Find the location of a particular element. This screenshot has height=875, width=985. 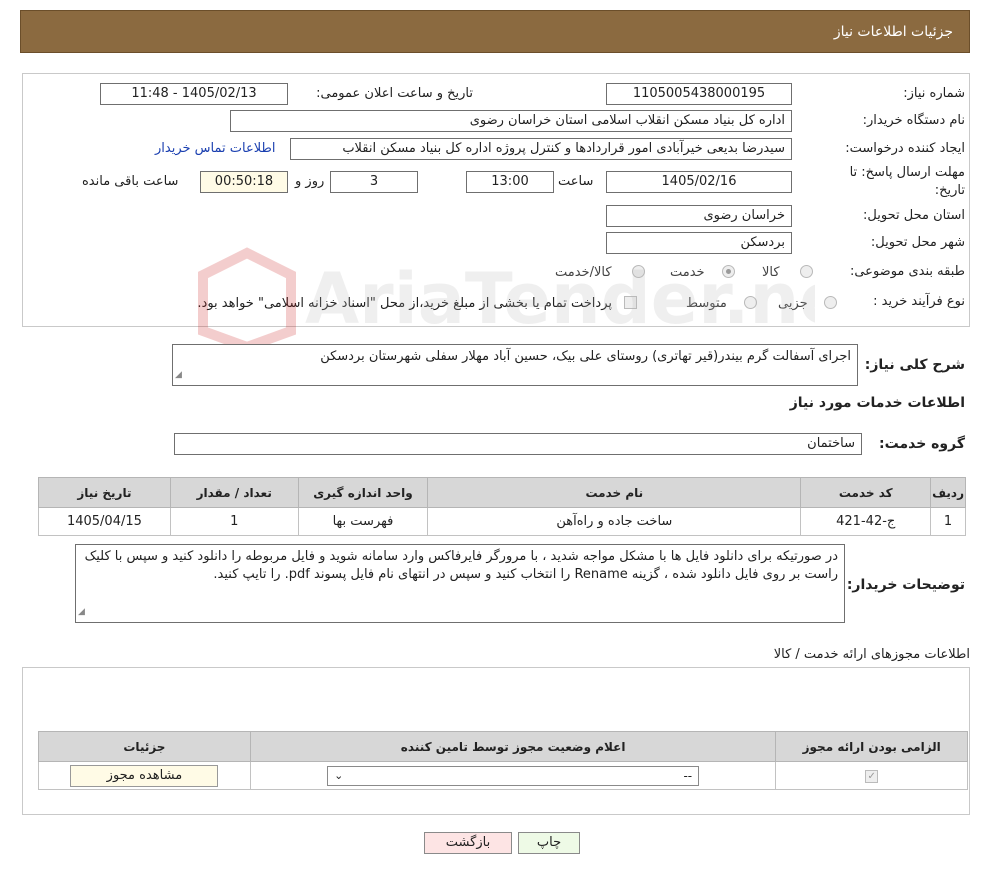

need-number-label: شماره نیاز: is located at coordinates (934, 93).